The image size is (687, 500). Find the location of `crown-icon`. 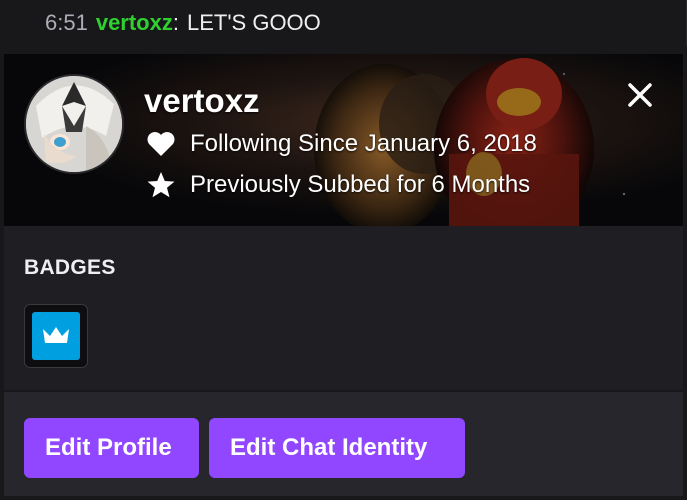

crown-icon is located at coordinates (56, 335).